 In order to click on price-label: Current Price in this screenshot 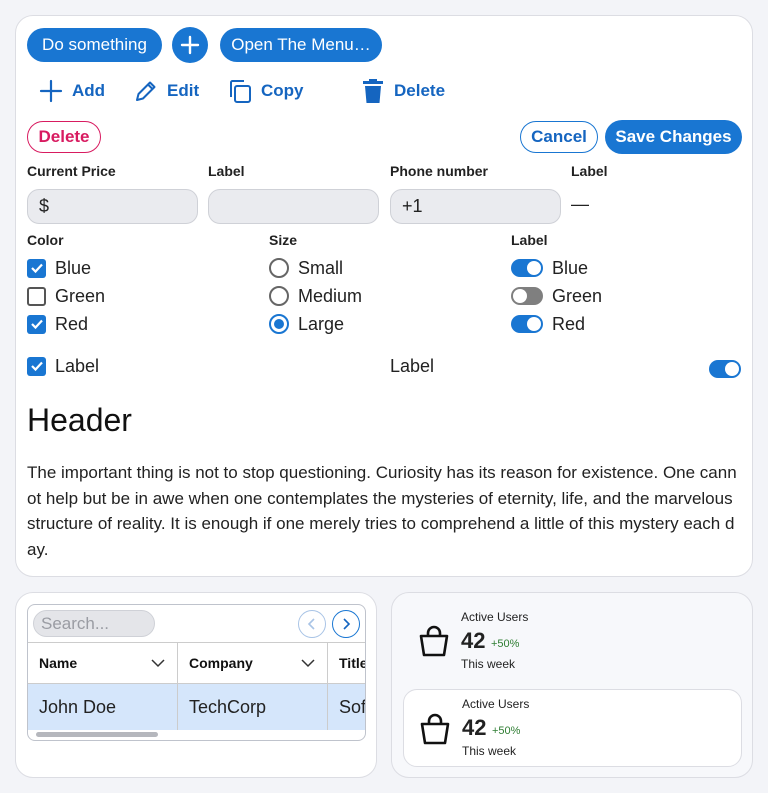, I will do `click(71, 171)`.